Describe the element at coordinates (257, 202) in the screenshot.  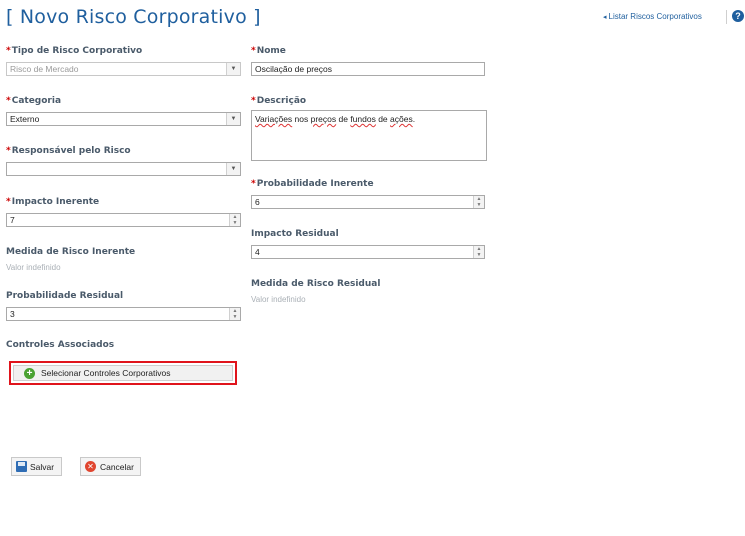
I see `probabilidade-inerente-value: 6` at that location.